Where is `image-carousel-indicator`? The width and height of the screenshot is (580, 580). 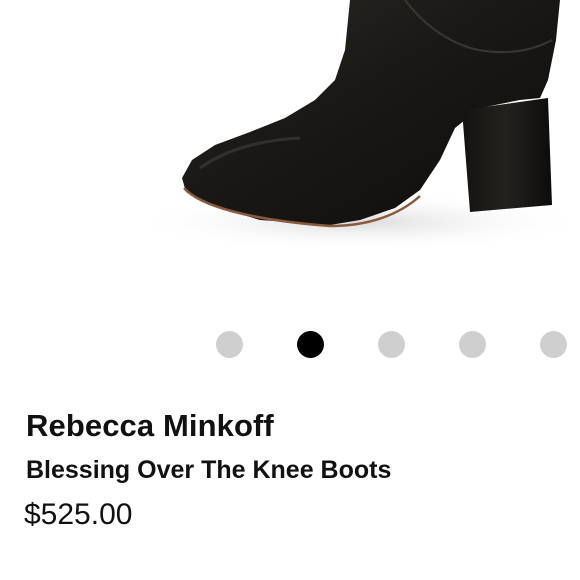
image-carousel-indicator is located at coordinates (290, 345).